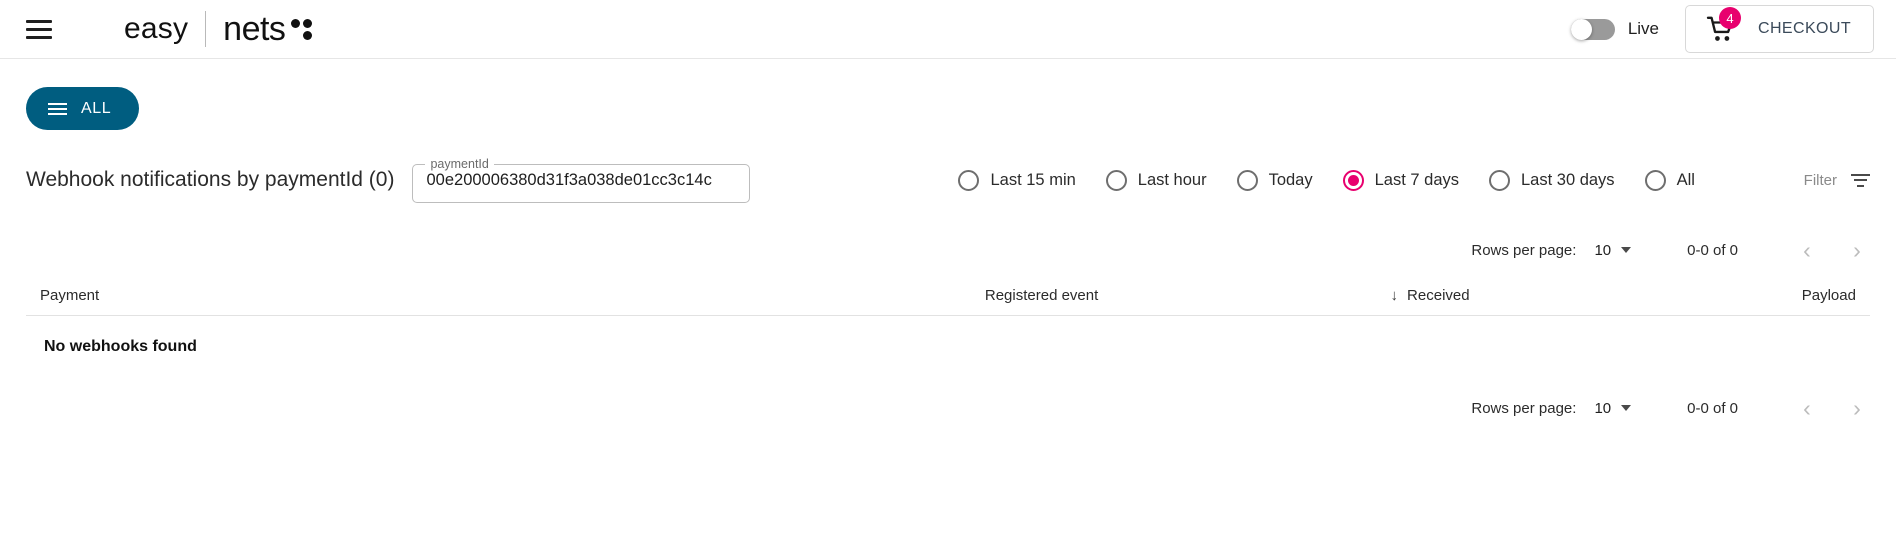 This screenshot has width=1896, height=550. Describe the element at coordinates (1188, 295) in the screenshot. I see `column-header-registered-event: Registered event` at that location.